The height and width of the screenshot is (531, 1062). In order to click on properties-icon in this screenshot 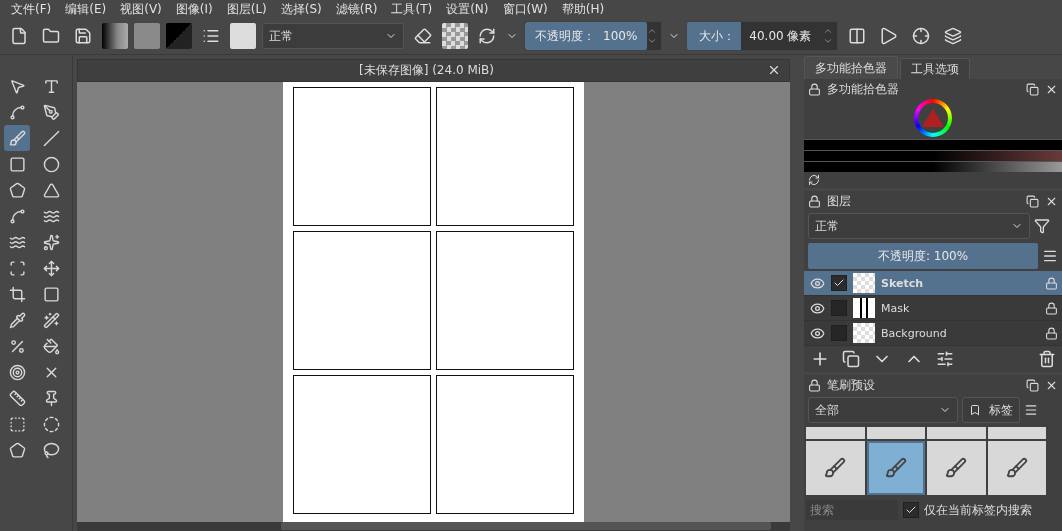, I will do `click(945, 359)`.